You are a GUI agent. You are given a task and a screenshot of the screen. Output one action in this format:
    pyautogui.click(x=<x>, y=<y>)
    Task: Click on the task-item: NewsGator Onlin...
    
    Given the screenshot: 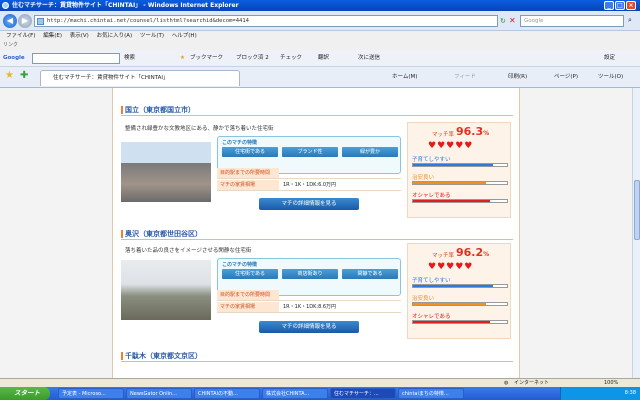 What is the action you would take?
    pyautogui.click(x=159, y=393)
    